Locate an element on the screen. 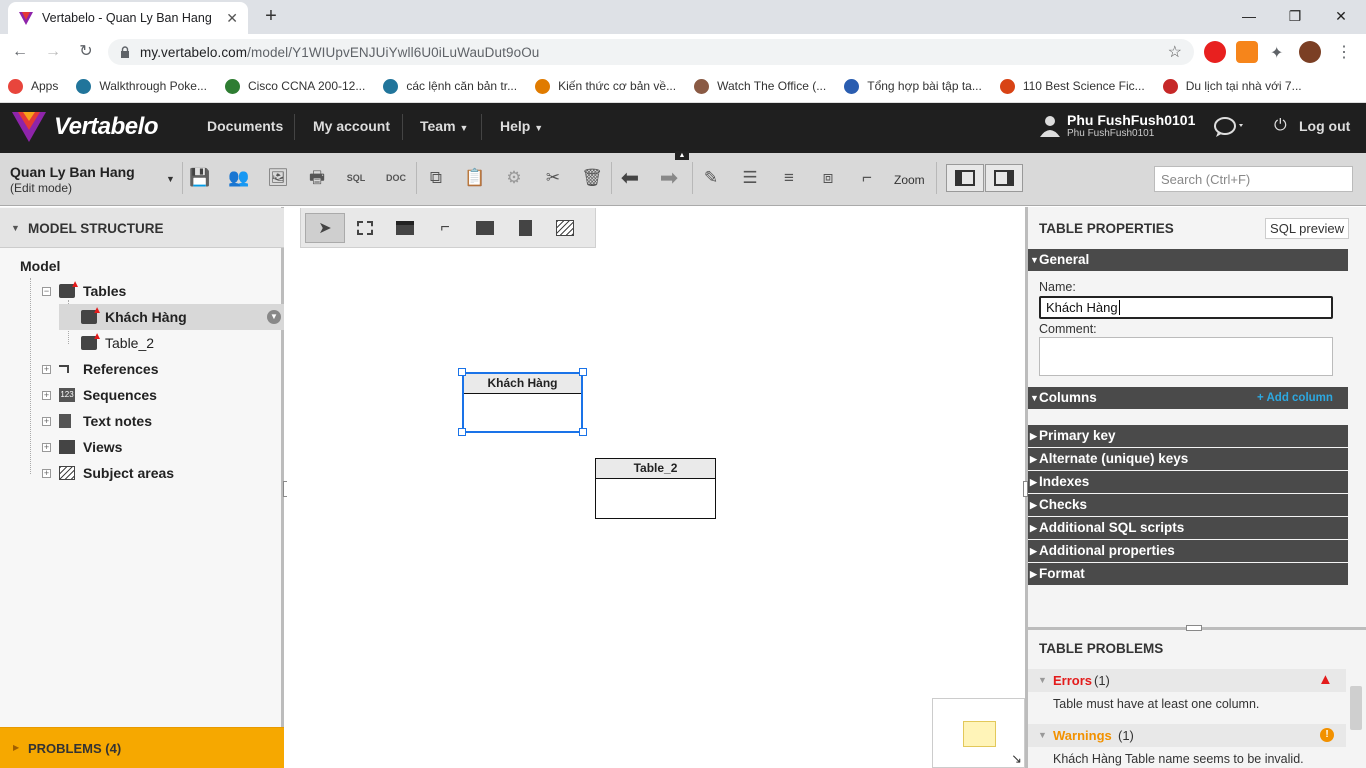 This screenshot has width=1366, height=768. sql-preview-button: SQL preview is located at coordinates (1307, 228).